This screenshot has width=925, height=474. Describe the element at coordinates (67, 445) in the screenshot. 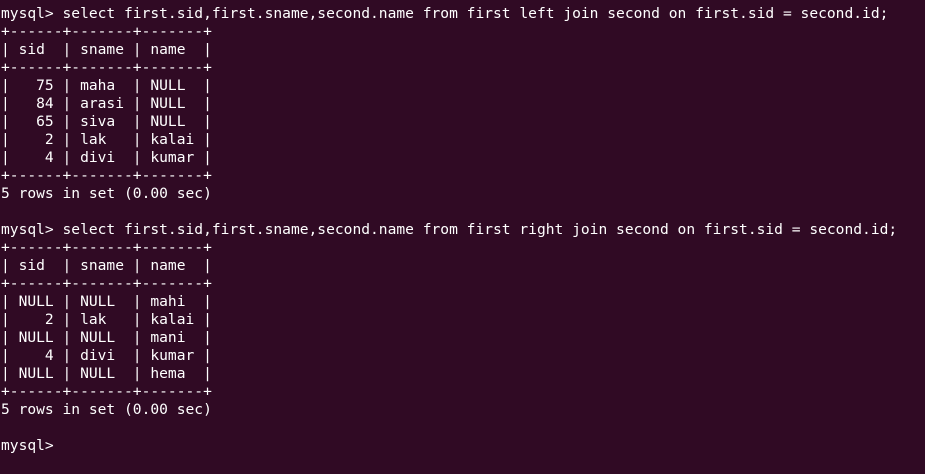

I see `cursor` at that location.